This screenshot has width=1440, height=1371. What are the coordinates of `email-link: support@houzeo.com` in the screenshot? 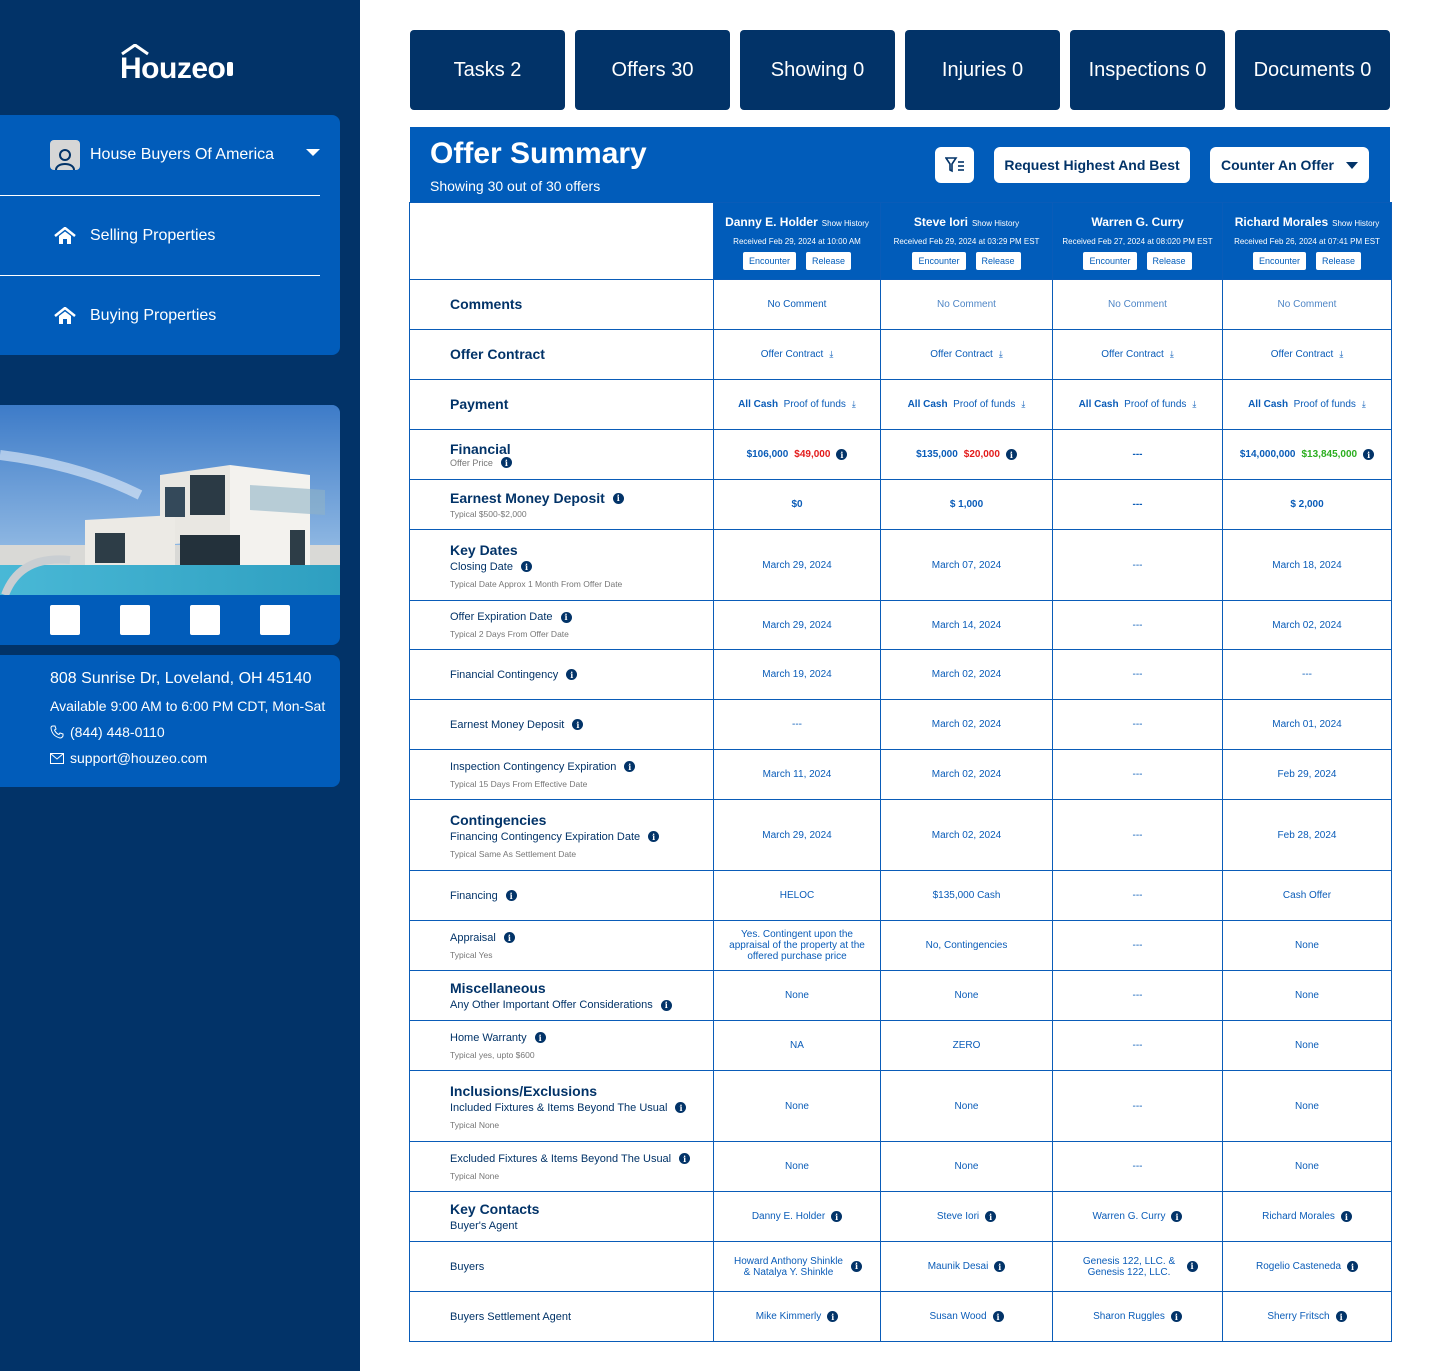 It's located at (128, 758).